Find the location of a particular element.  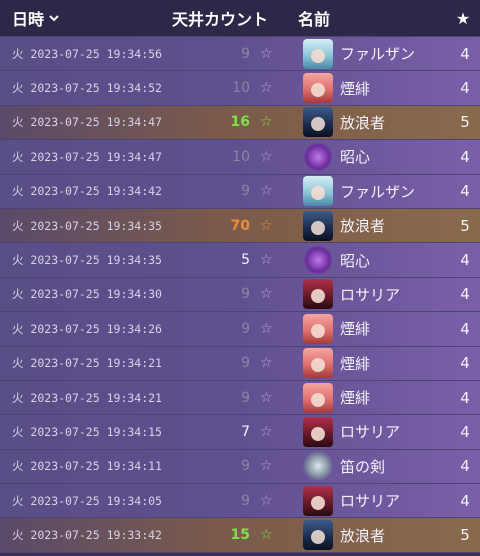

row-datetime: 火 2023-07-25 19:34:05 is located at coordinates (87, 500).